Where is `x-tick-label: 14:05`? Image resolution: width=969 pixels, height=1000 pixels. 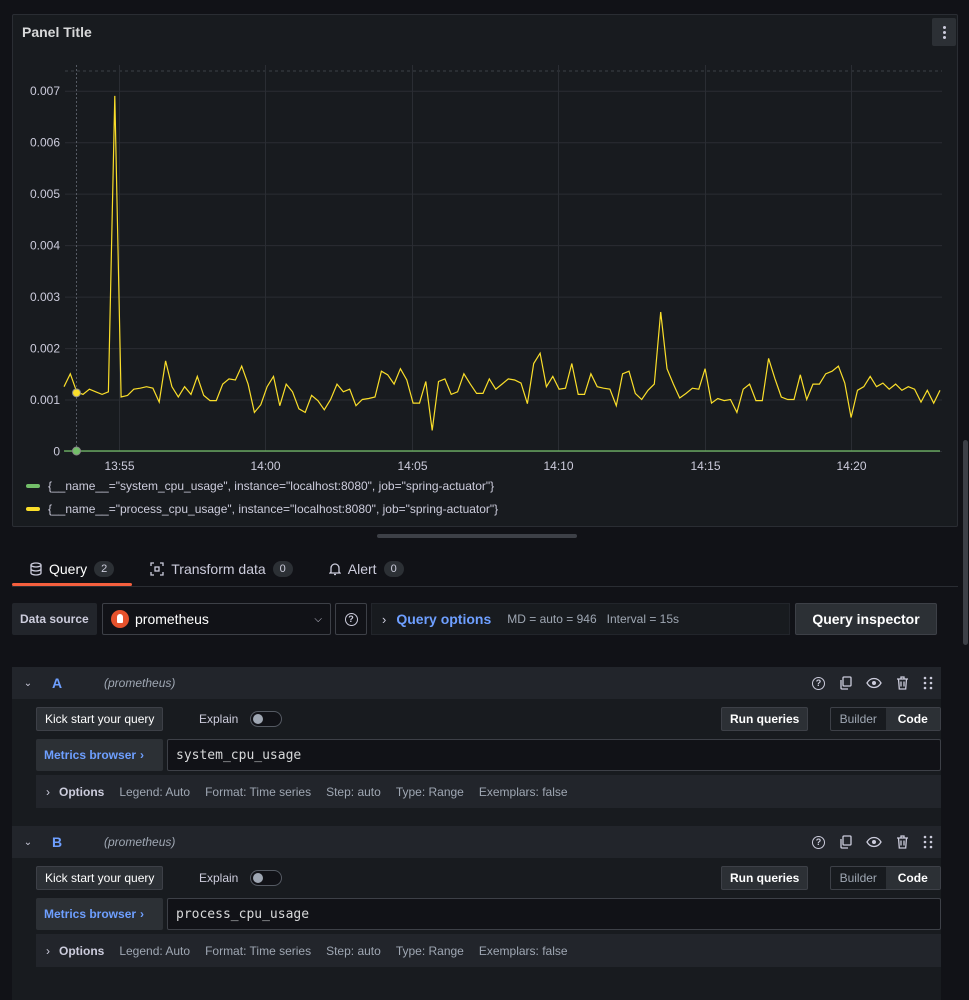 x-tick-label: 14:05 is located at coordinates (412, 466).